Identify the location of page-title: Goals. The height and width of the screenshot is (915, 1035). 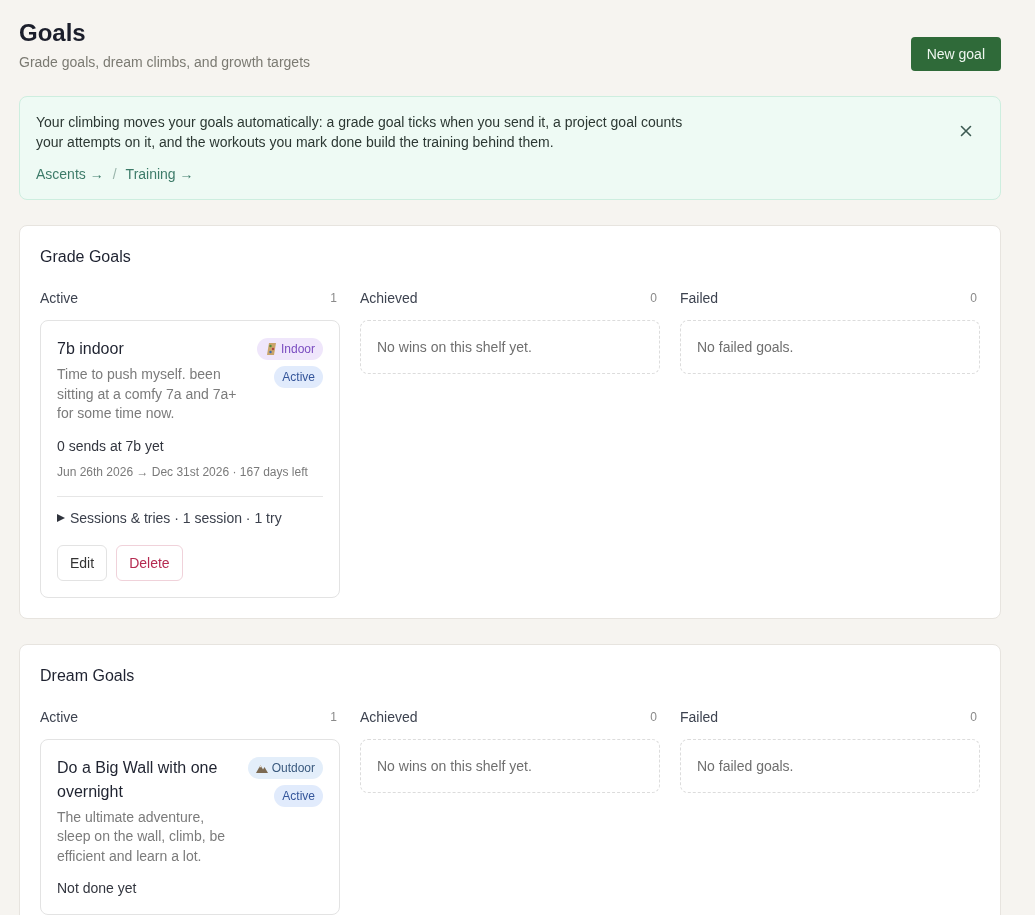
(52, 33).